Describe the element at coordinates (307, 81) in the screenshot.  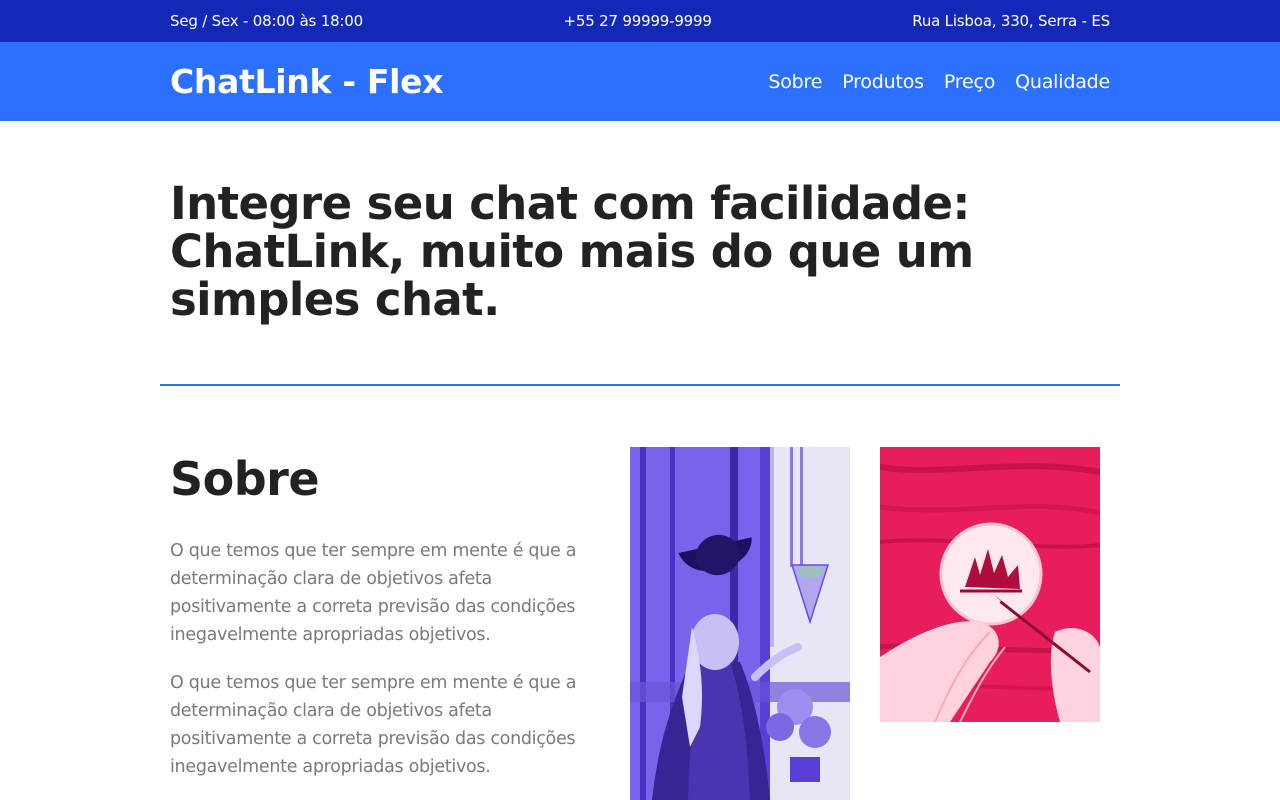
I see `site-logo: ChatLink - Flex` at that location.